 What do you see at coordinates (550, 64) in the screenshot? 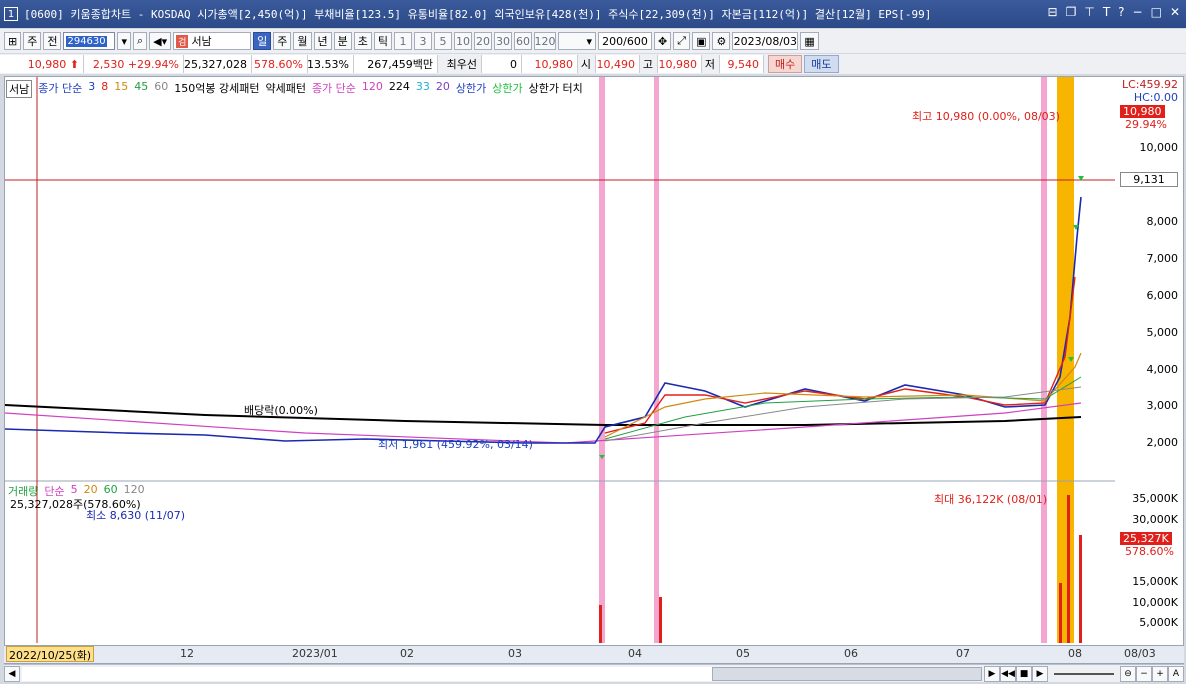
I see `last-price: 10,980` at bounding box center [550, 64].